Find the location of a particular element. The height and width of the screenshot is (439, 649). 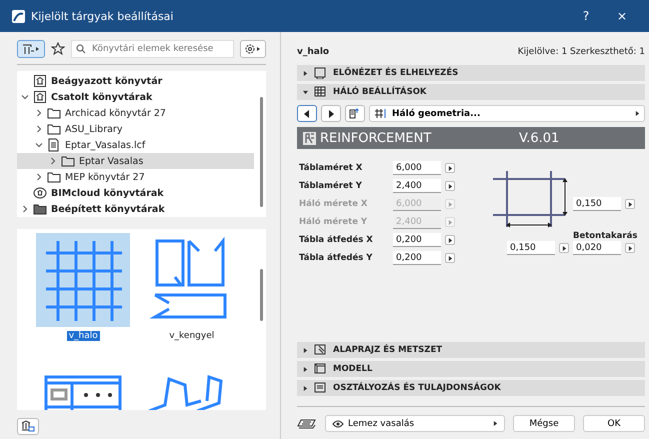

section-title: HÁLÓ BEÁLLÍTÁSOK is located at coordinates (379, 92).